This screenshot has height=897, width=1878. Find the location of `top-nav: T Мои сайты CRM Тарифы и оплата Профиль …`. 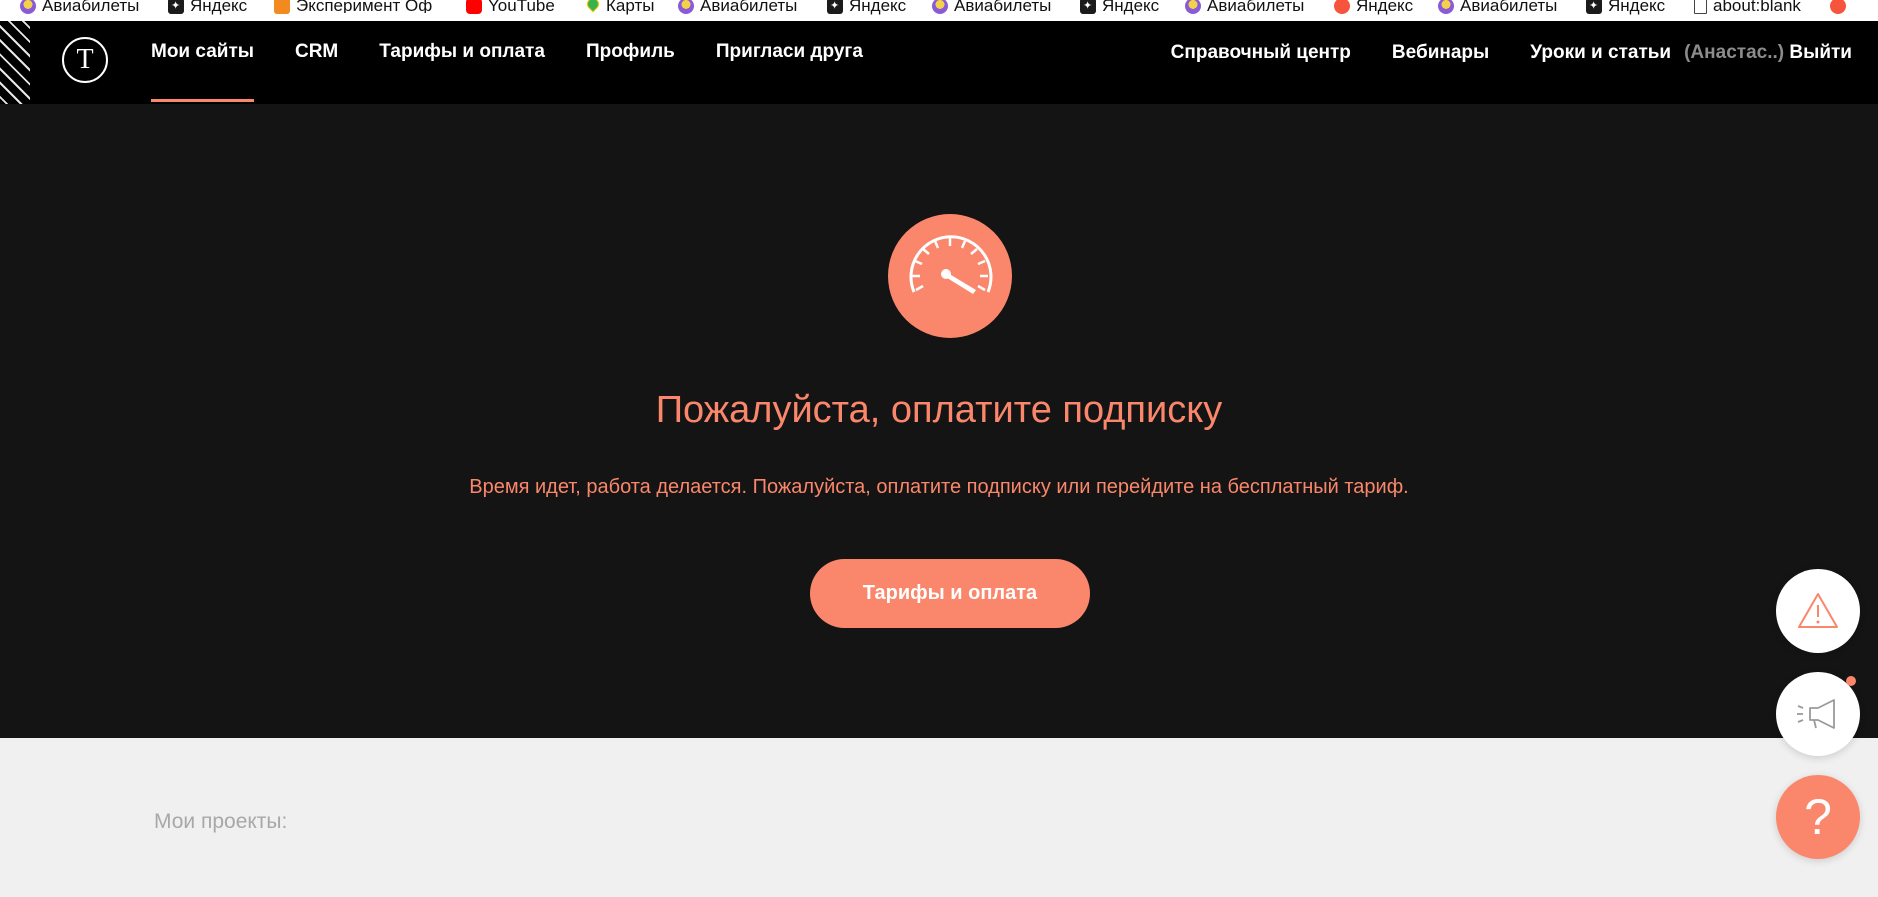

top-nav: T Мои сайты CRM Тарифы и оплата Профиль … is located at coordinates (939, 62).